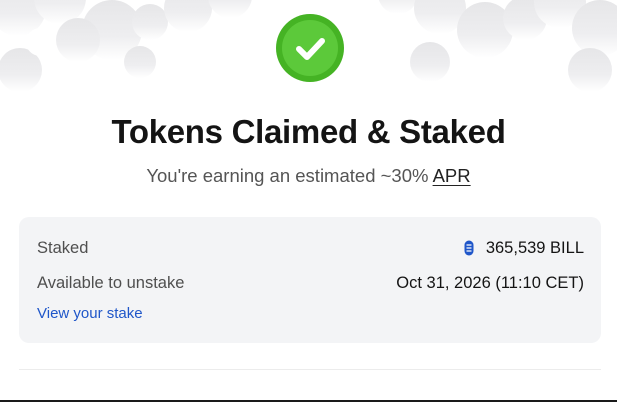 This screenshot has height=402, width=617. I want to click on apr-subtitle-text: You're earning an estimated ~30%, so click(289, 175).